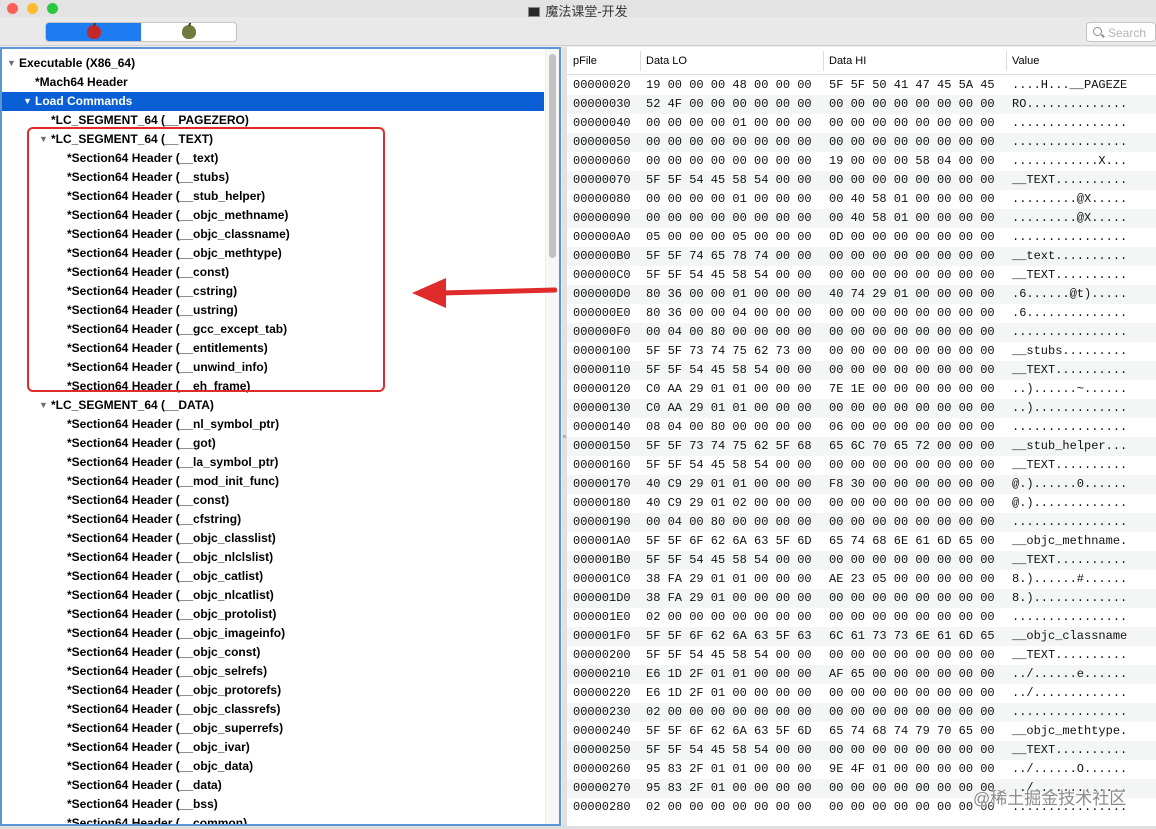 The image size is (1156, 829). What do you see at coordinates (173, 424) in the screenshot?
I see `tree-item-label: *Section64 Header (__nl_symbol_ptr)` at bounding box center [173, 424].